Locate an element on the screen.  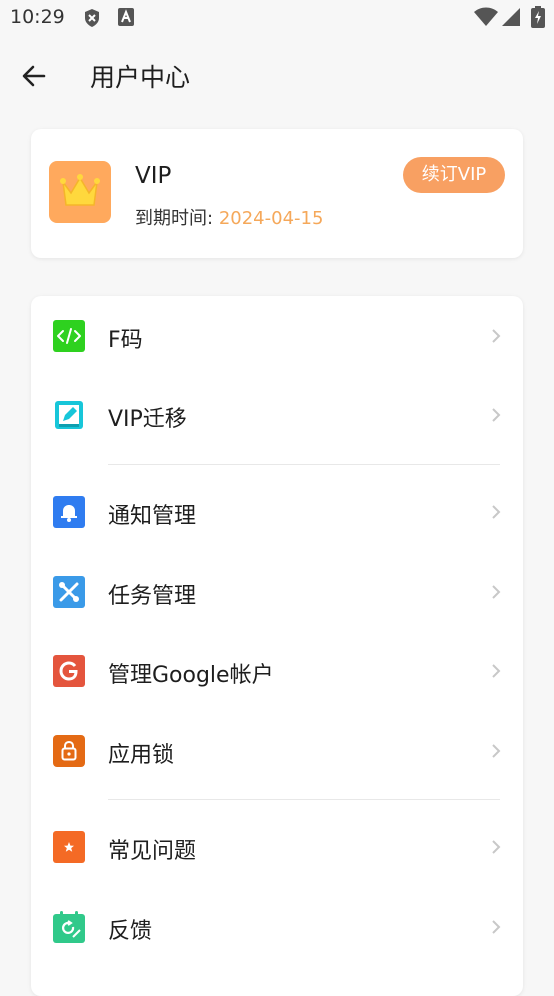
signal-icon is located at coordinates (511, 17).